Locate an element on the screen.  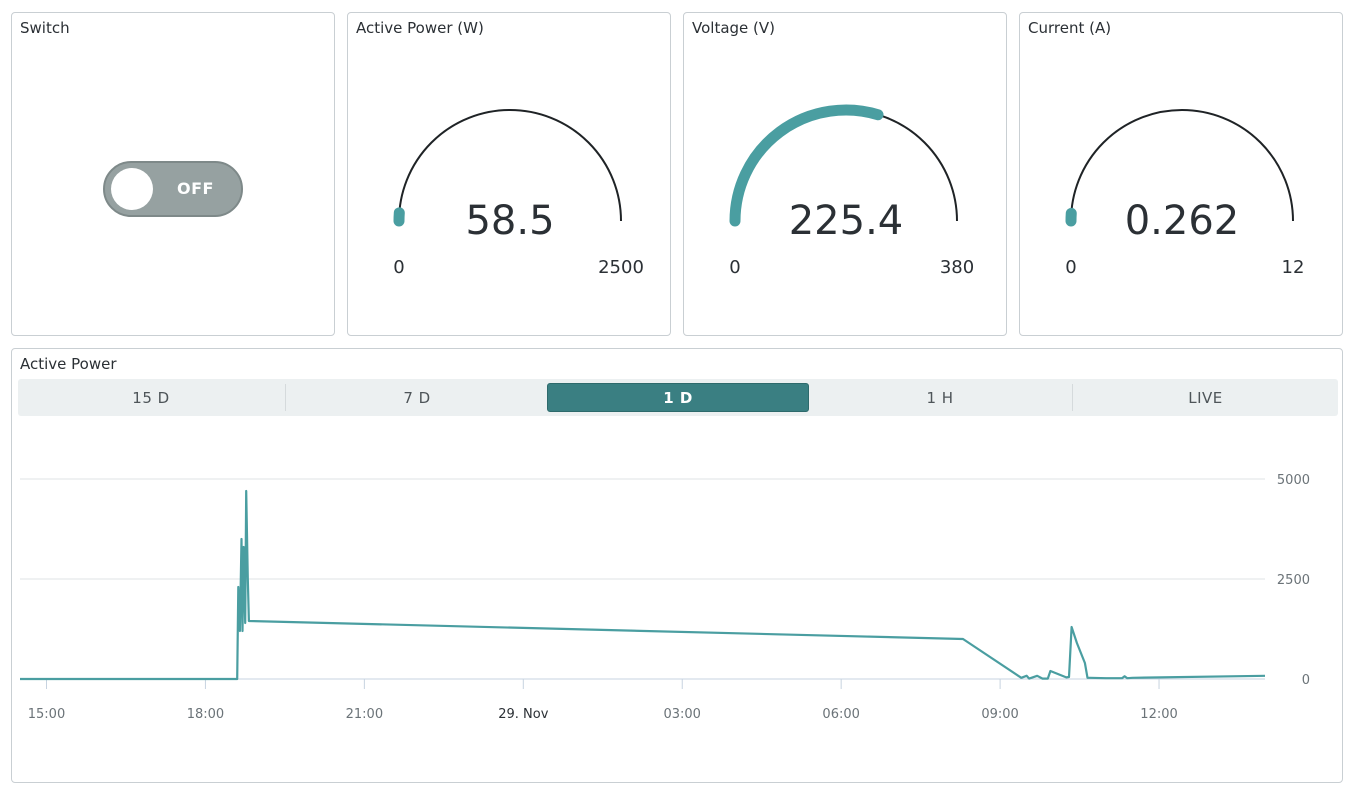
x-tick-label: 12:00 is located at coordinates (1158, 714).